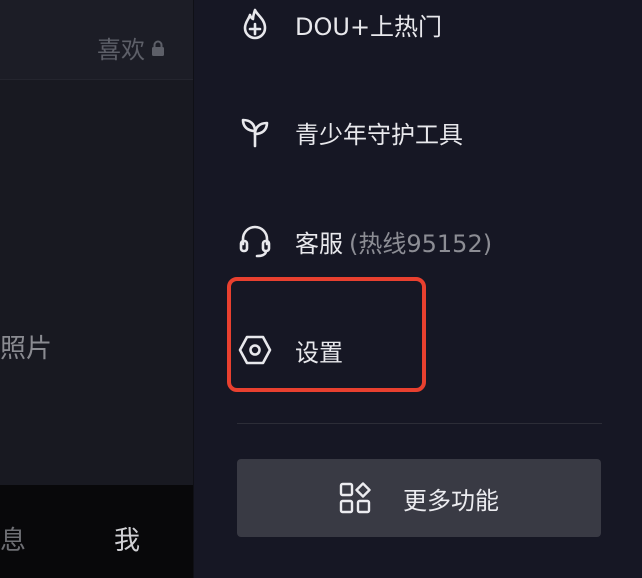  Describe the element at coordinates (355, 498) in the screenshot. I see `grid-shapes-icon` at that location.